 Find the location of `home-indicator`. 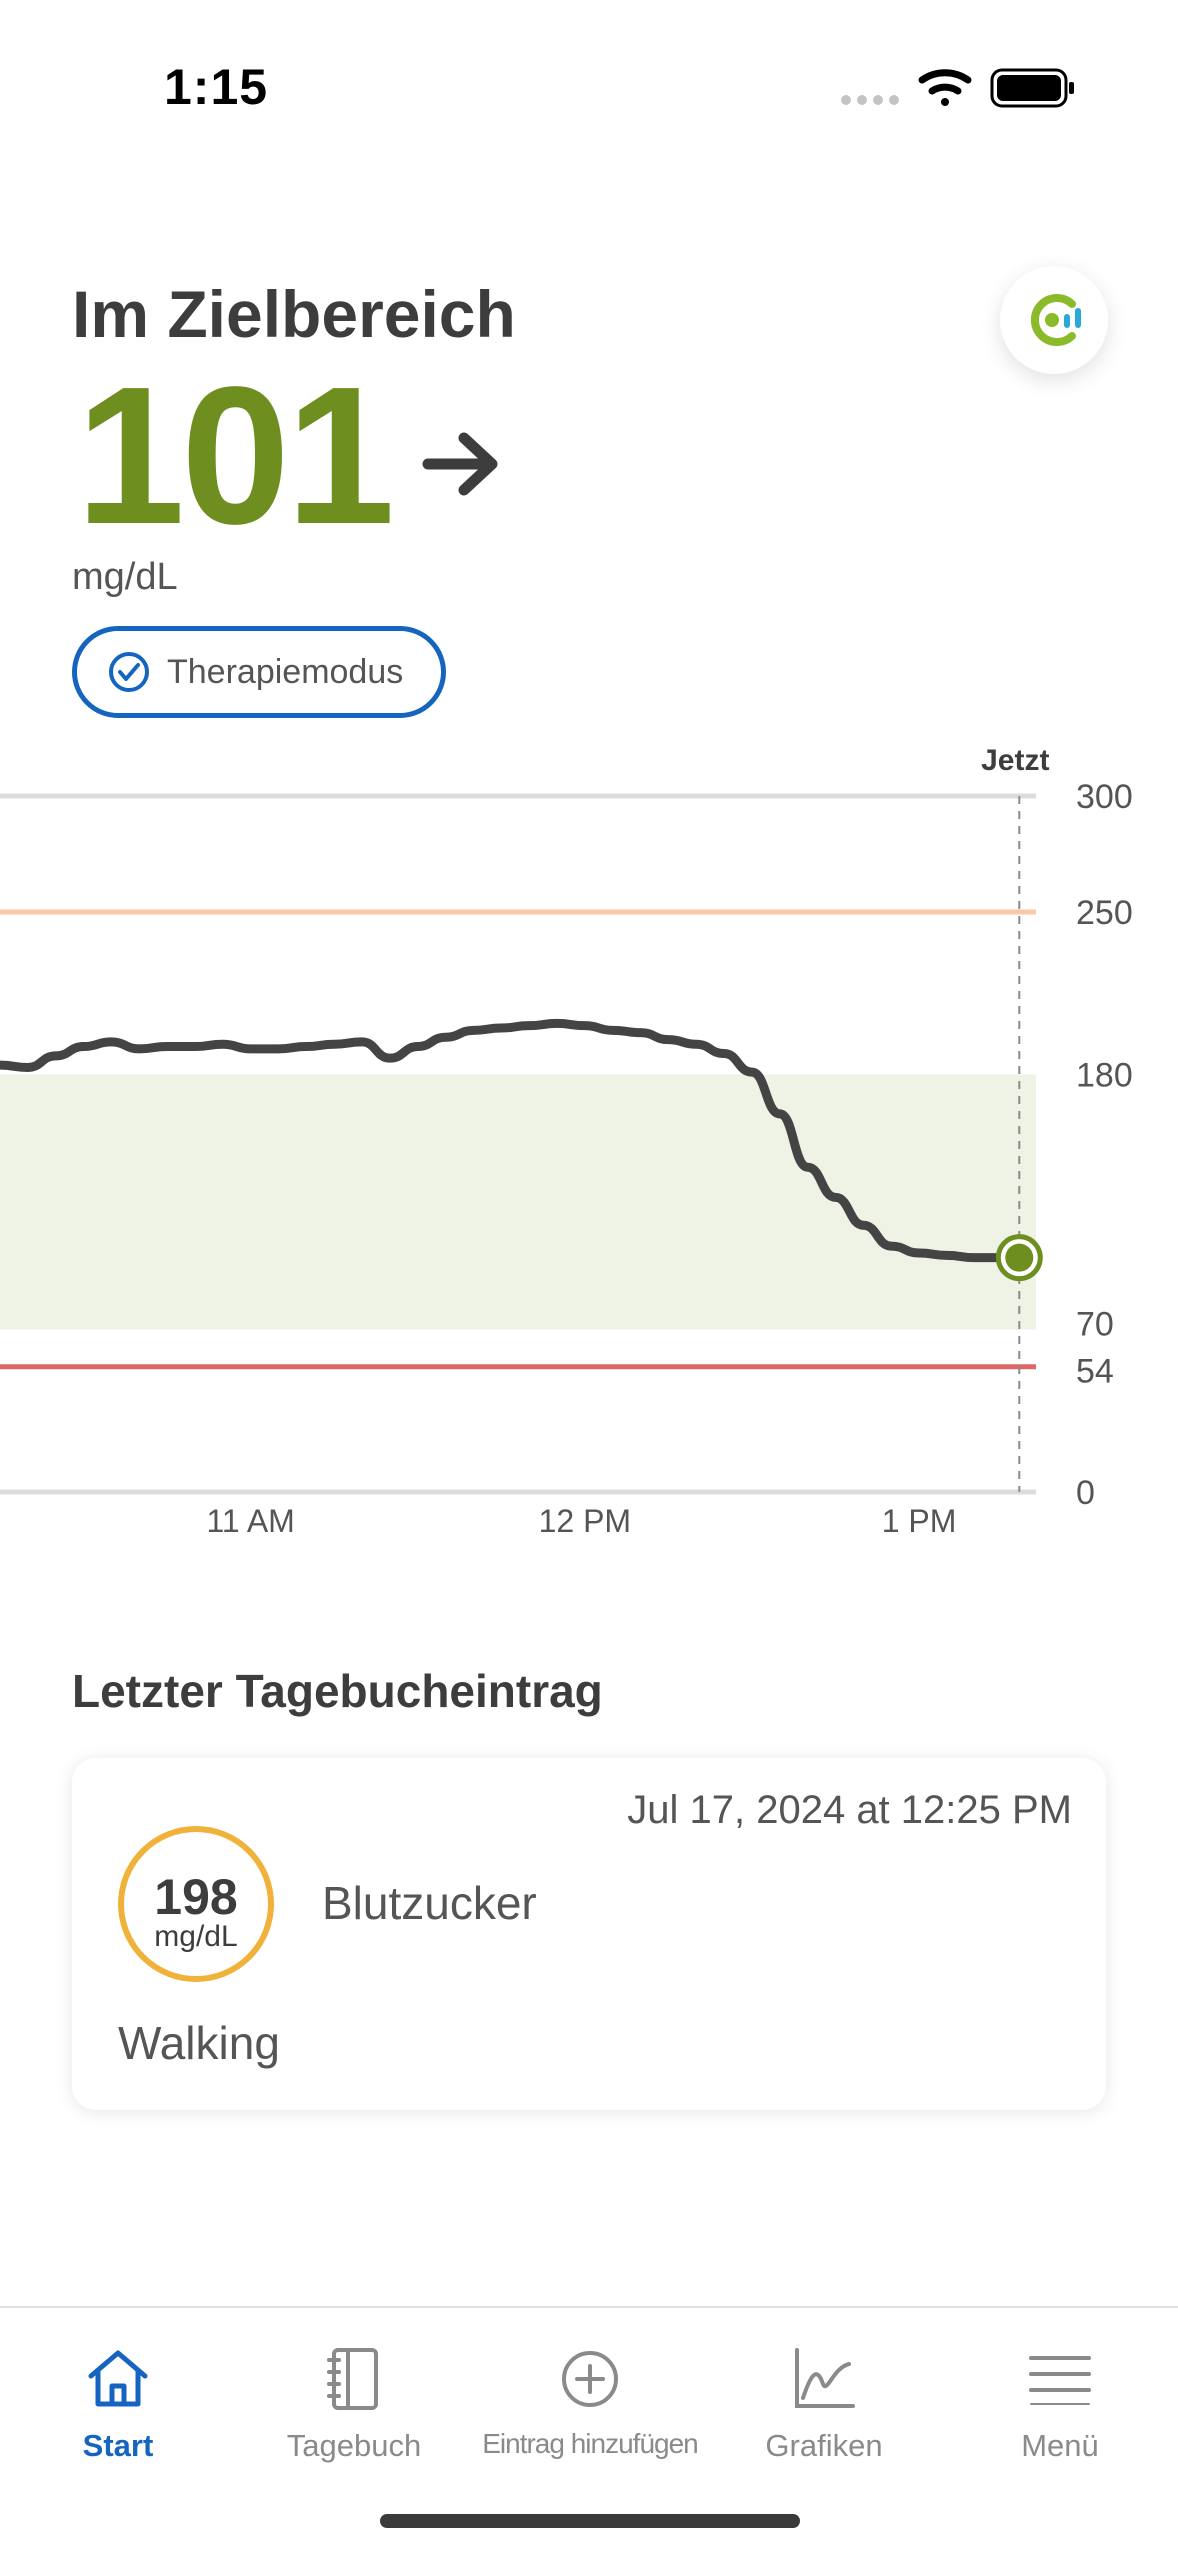

home-indicator is located at coordinates (590, 2521).